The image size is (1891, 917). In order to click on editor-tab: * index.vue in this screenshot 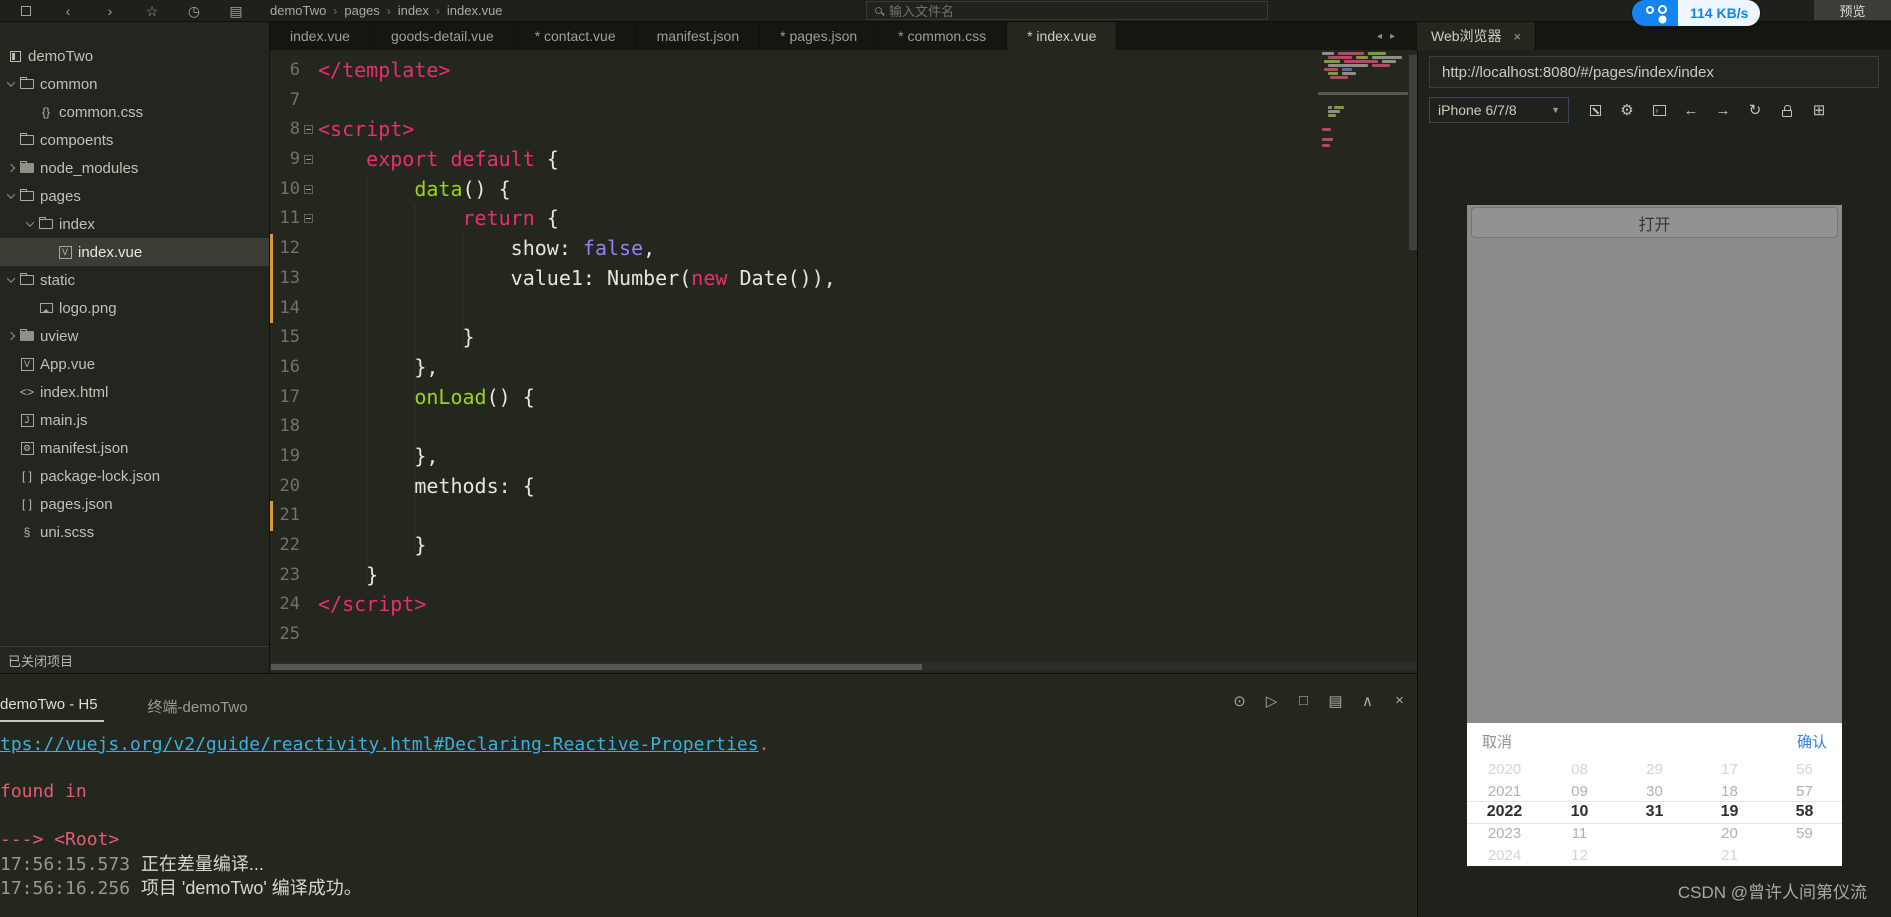, I will do `click(1062, 36)`.